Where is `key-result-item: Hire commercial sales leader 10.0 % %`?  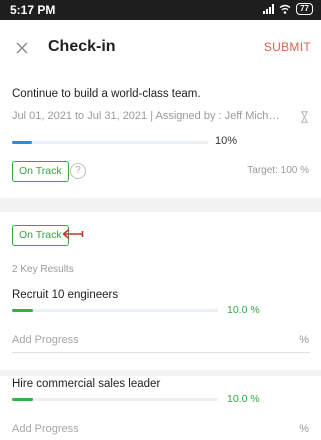
key-result-item: Hire commercial sales leader 10.0 % % is located at coordinates (160, 409).